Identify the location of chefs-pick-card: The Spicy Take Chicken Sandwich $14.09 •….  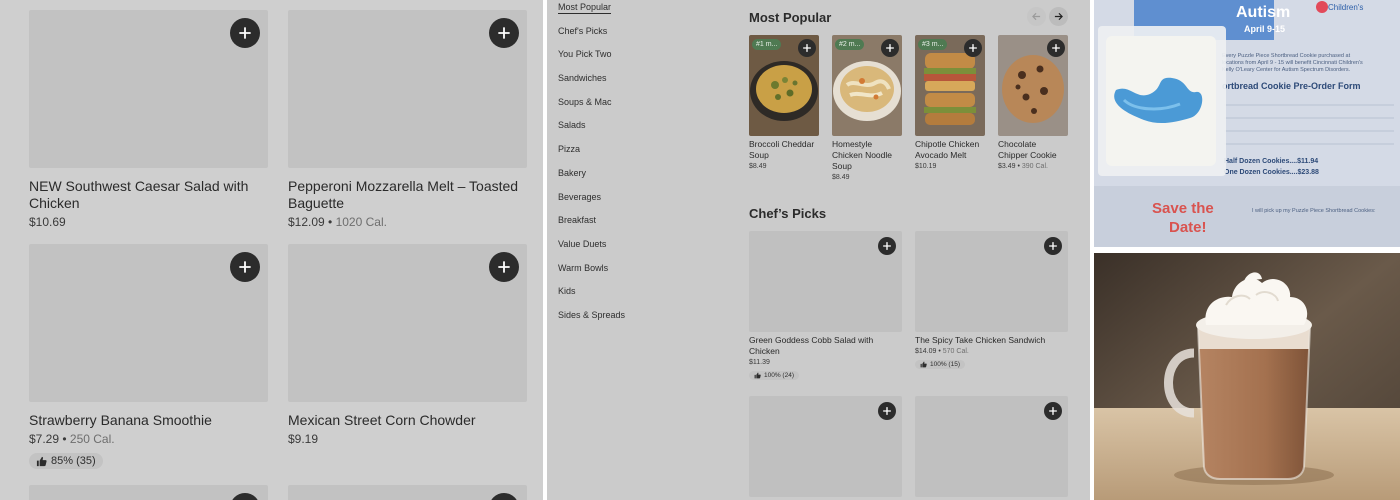
(991, 302).